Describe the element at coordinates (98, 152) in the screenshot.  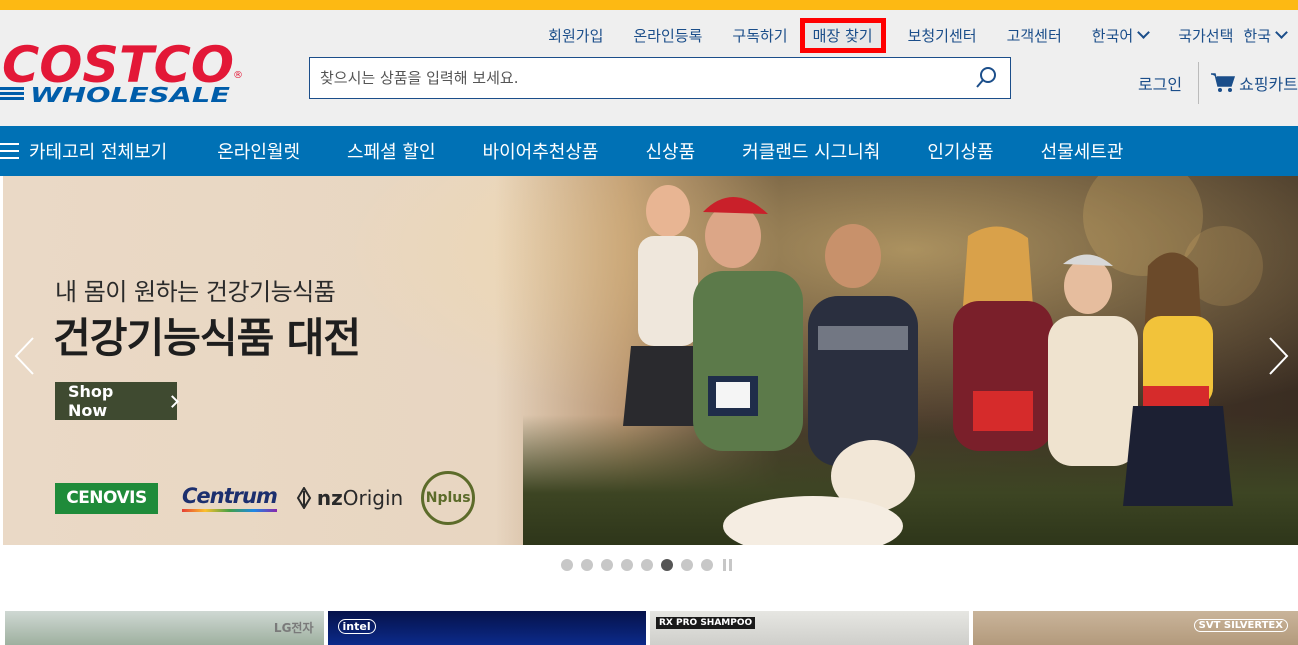
I see `all-categories-label: 카테고리 전체보기` at that location.